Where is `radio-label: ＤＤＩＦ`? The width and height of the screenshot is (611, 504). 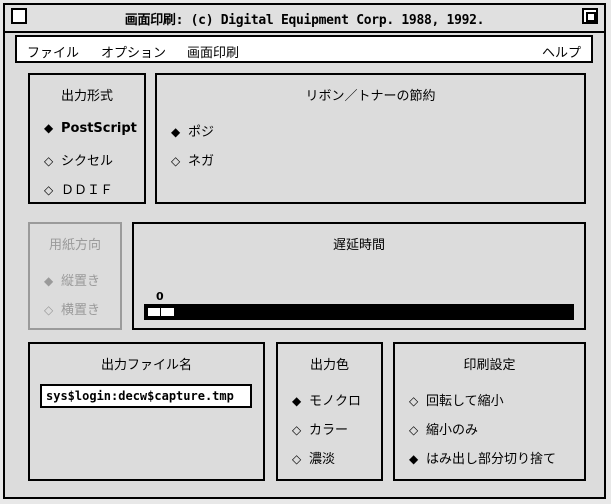 radio-label: ＤＤＩＦ is located at coordinates (87, 190).